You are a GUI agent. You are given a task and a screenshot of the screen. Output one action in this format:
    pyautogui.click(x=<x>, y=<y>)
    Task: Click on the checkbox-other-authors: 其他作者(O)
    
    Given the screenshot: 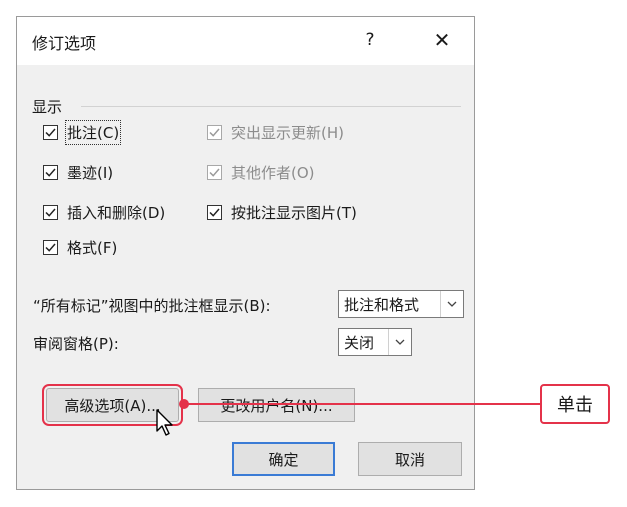 What is the action you would take?
    pyautogui.click(x=261, y=172)
    